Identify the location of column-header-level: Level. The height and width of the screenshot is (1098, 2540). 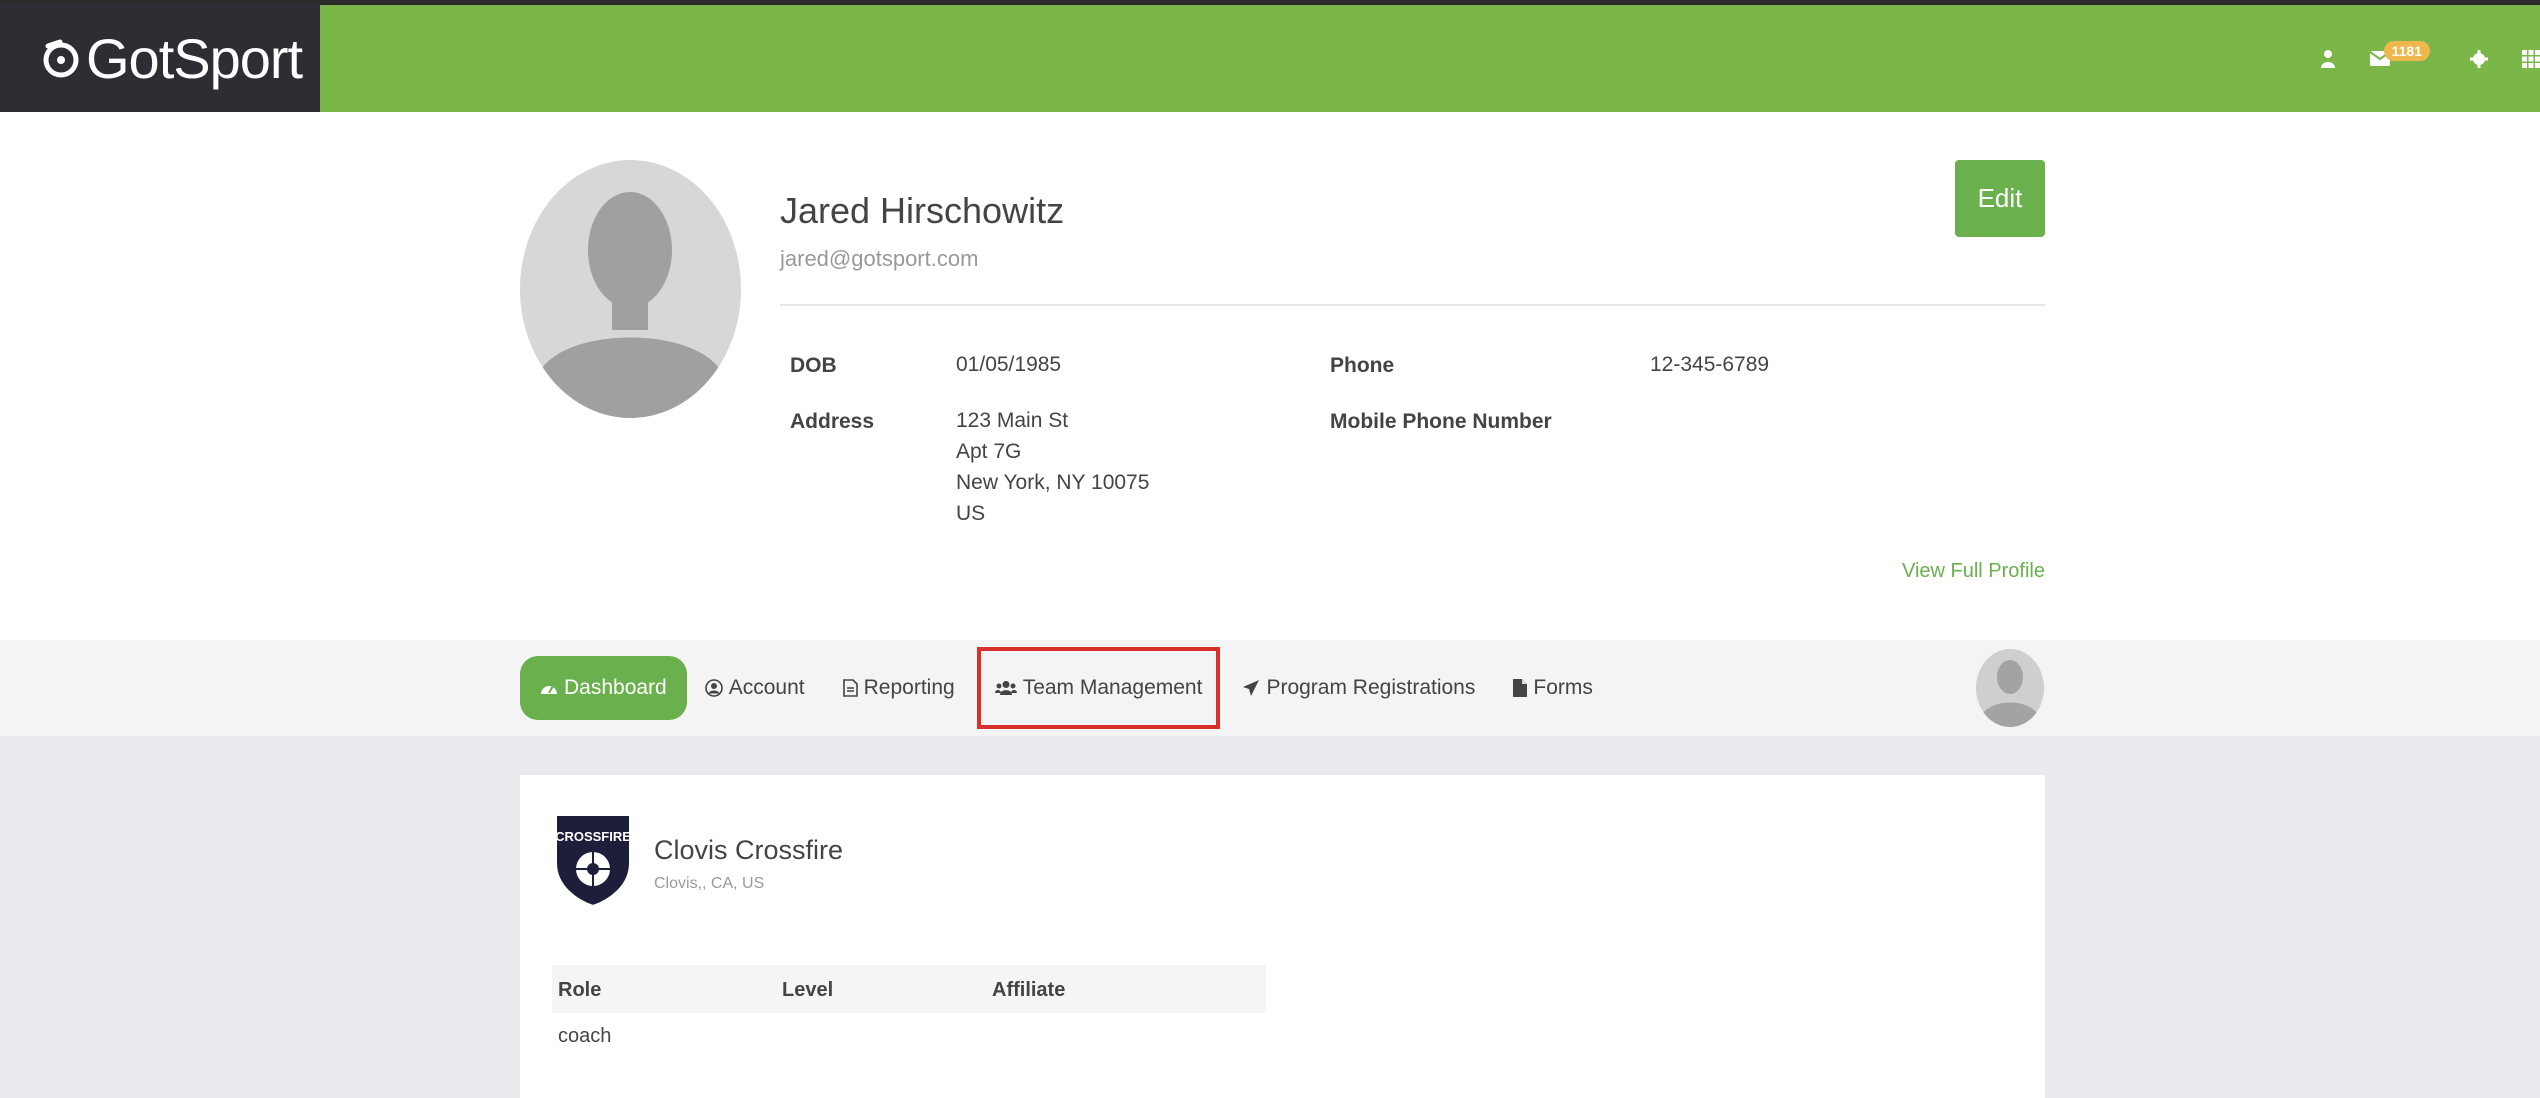
(808, 990).